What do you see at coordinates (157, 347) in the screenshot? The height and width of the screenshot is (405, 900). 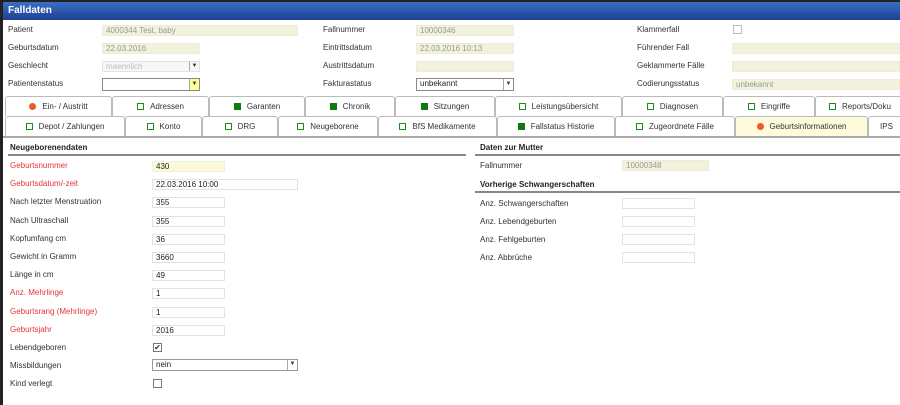 I see `lebendgeboren-checkbox: ✔` at bounding box center [157, 347].